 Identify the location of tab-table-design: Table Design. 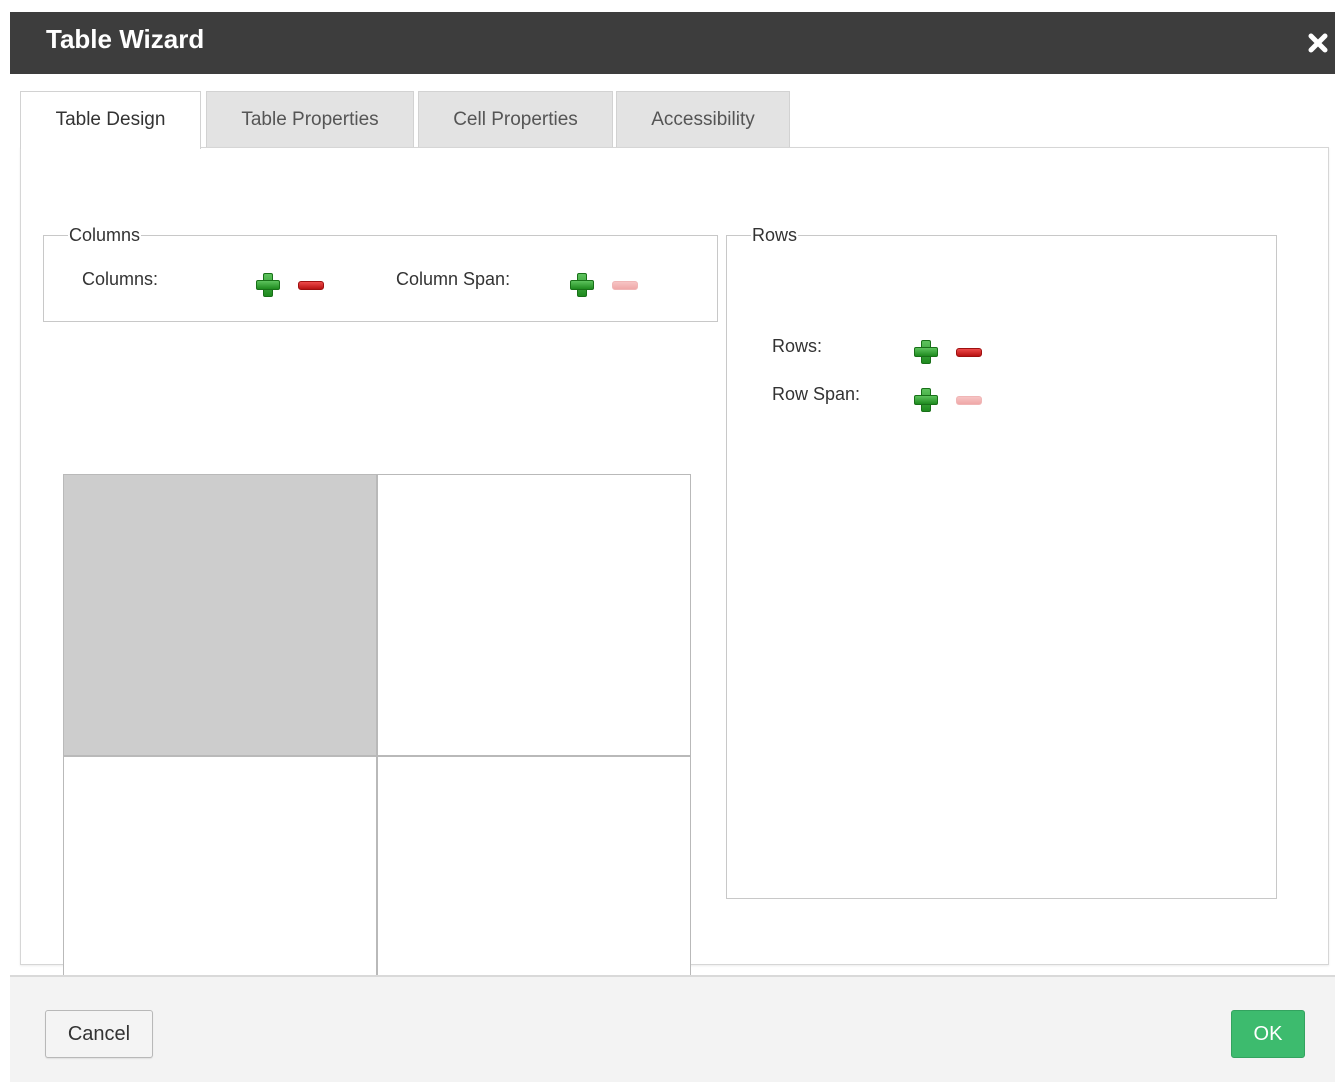
(110, 120).